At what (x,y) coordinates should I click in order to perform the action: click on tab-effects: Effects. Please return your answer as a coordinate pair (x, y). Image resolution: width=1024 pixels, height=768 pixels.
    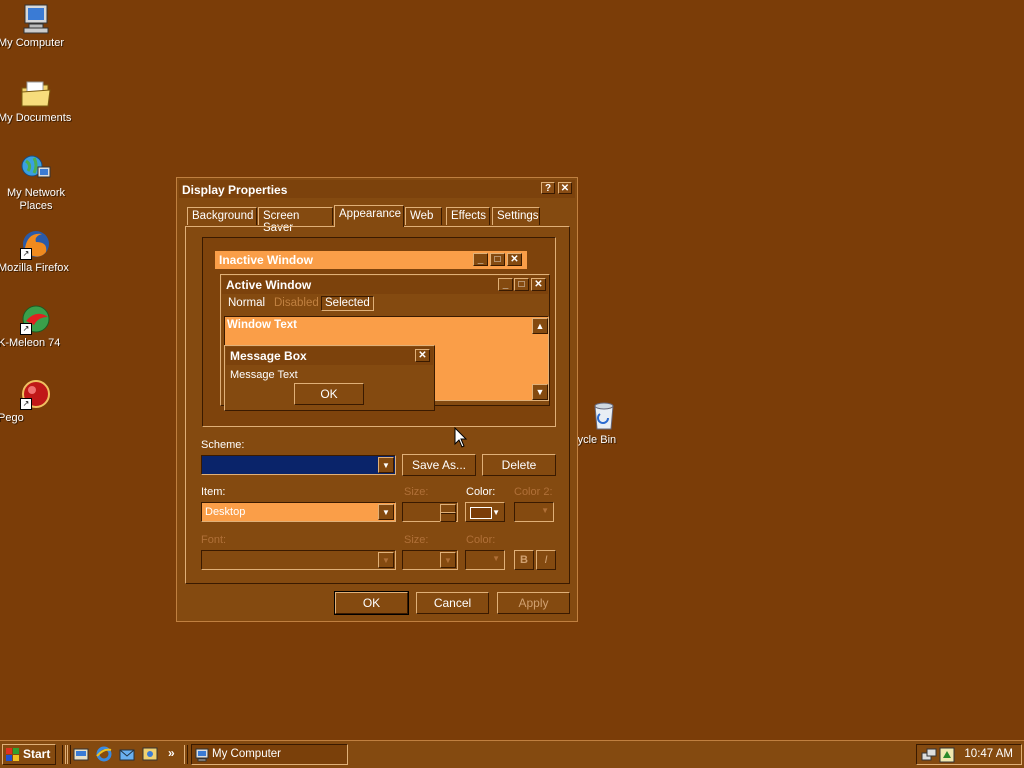
    Looking at the image, I should click on (468, 216).